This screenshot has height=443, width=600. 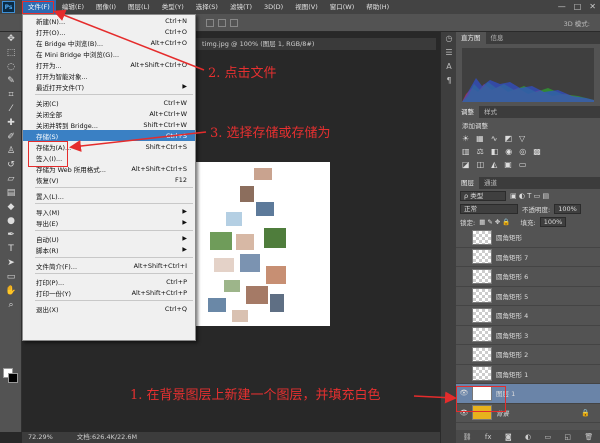 I want to click on annotation-step2: 2. 点击文件, so click(x=242, y=73).